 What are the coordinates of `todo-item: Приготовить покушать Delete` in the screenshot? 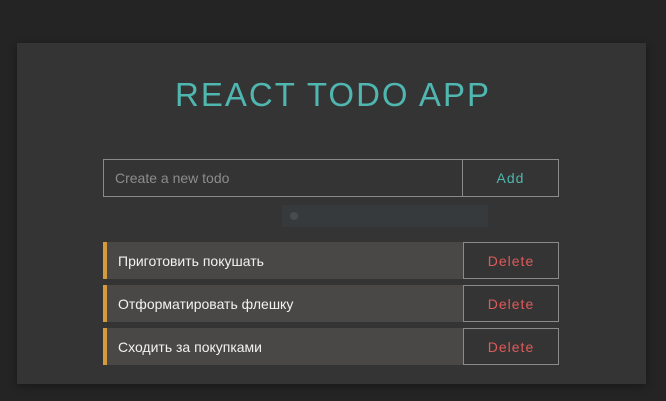 It's located at (331, 260).